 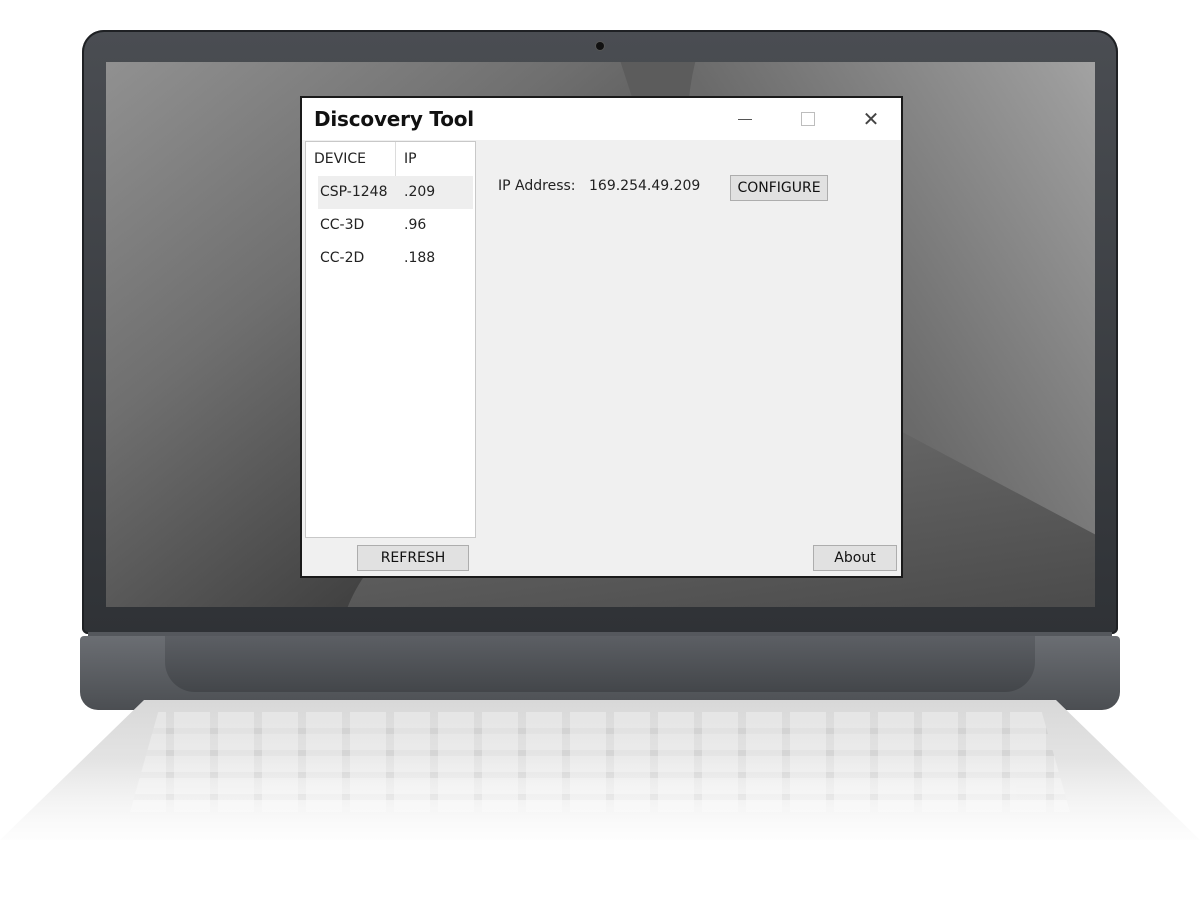 What do you see at coordinates (645, 186) in the screenshot?
I see `ip-address-value: 169.254.49.209` at bounding box center [645, 186].